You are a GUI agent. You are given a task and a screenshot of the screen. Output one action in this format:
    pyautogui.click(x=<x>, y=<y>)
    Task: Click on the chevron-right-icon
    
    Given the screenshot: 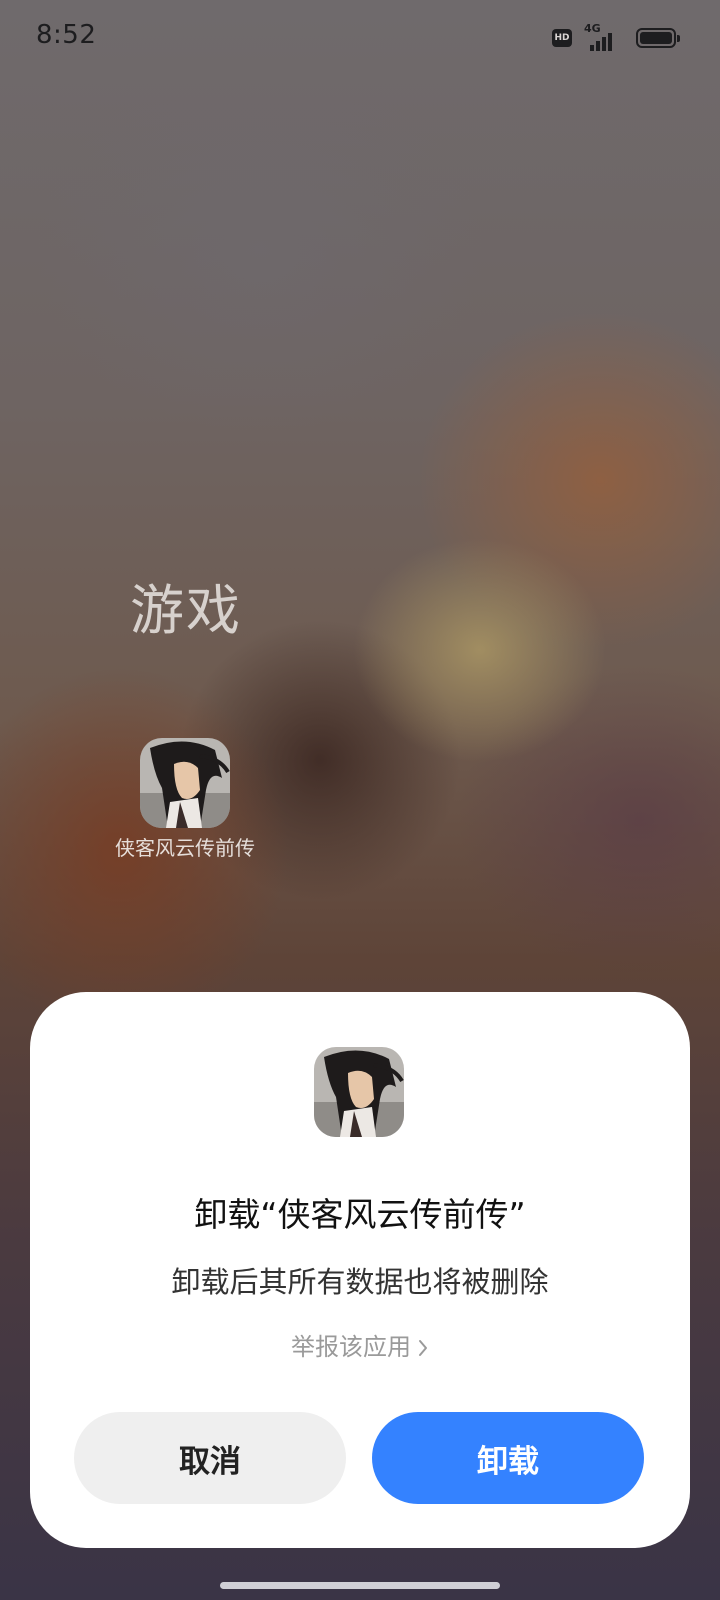 What is the action you would take?
    pyautogui.click(x=423, y=1348)
    